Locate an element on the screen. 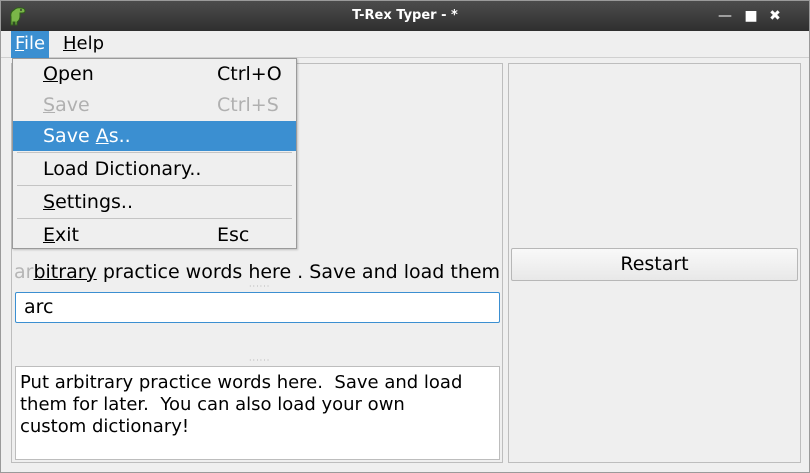 The width and height of the screenshot is (810, 473). menu-help-label: elp is located at coordinates (90, 43).